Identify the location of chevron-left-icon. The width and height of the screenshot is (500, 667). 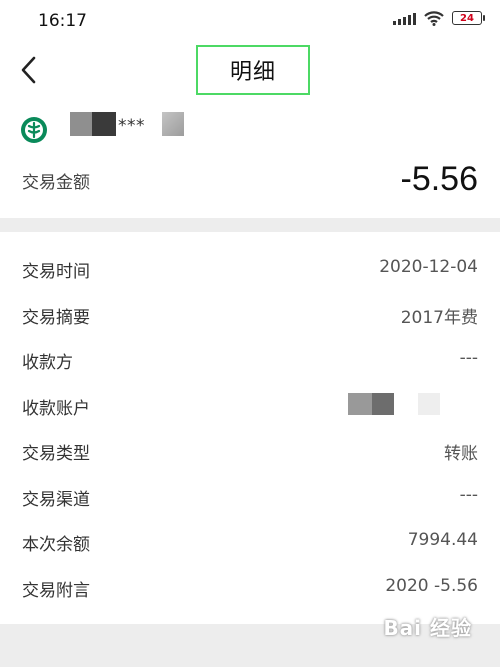
(28, 70).